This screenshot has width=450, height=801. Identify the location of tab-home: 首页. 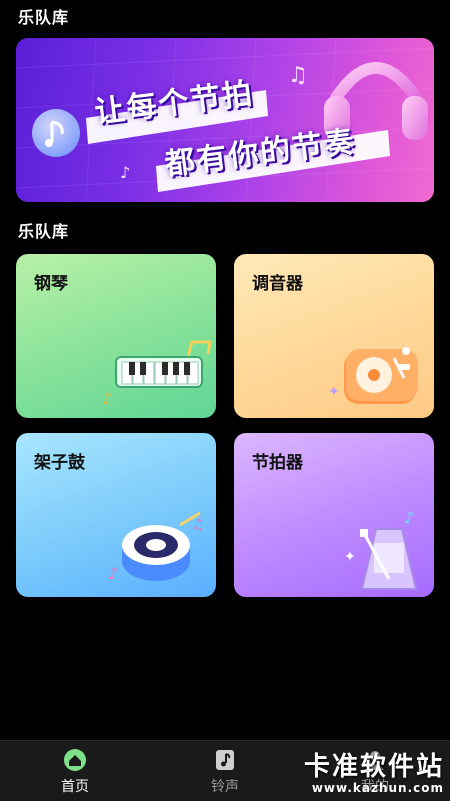
(75, 771).